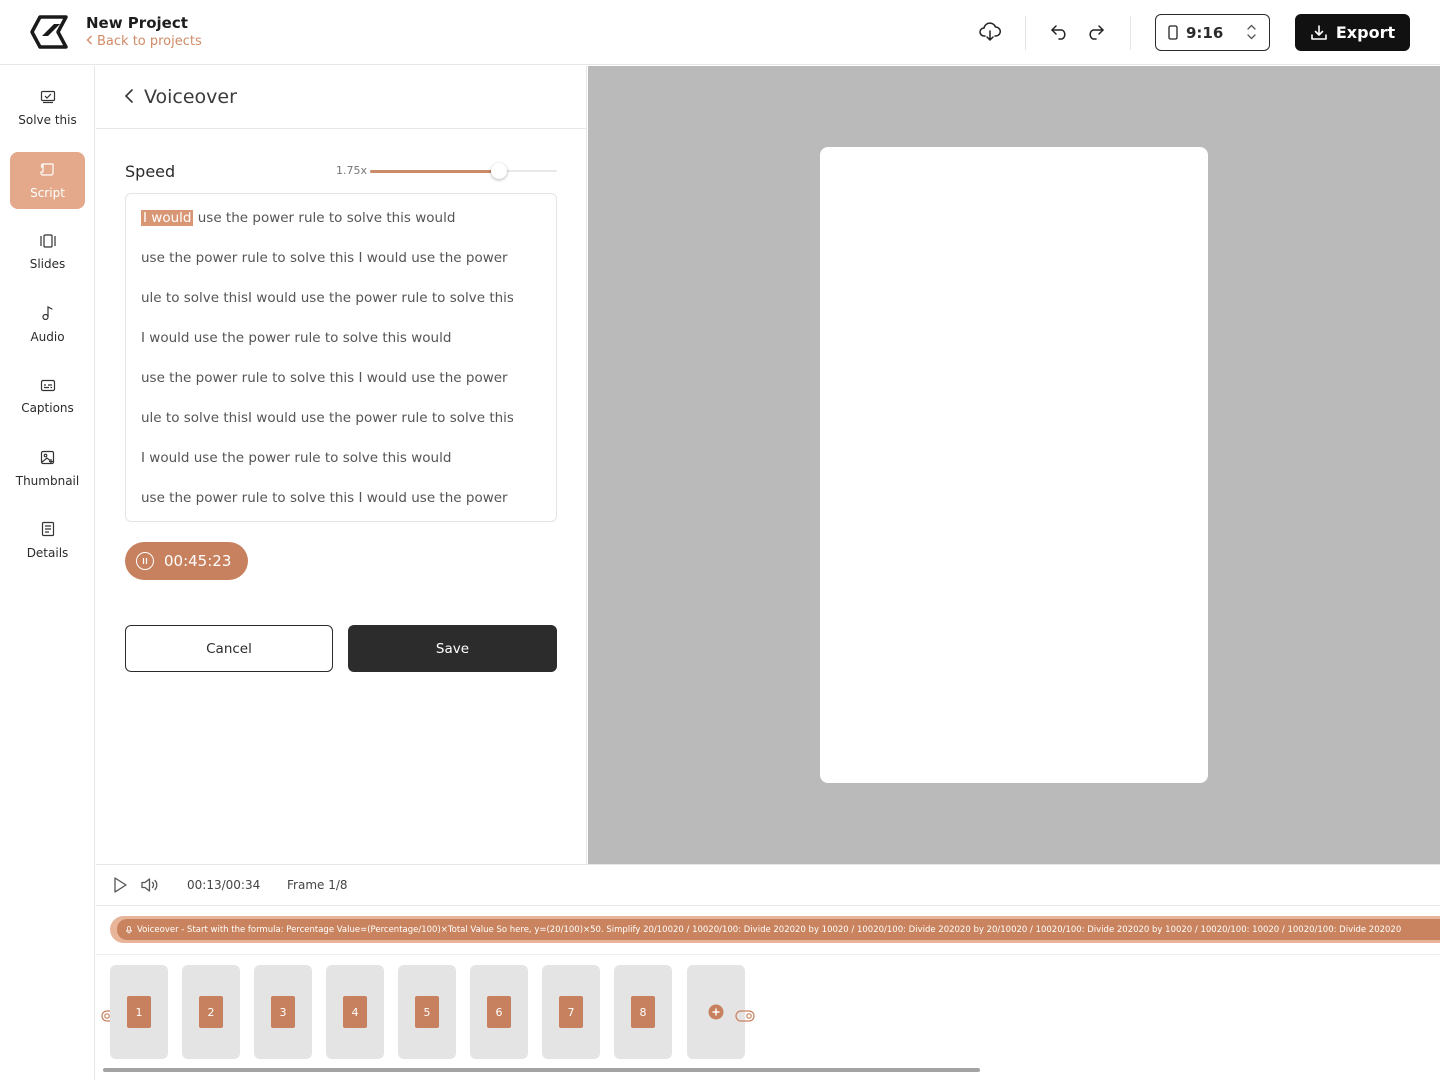 The height and width of the screenshot is (1080, 1440). What do you see at coordinates (150, 171) in the screenshot?
I see `speed-label: Speed` at bounding box center [150, 171].